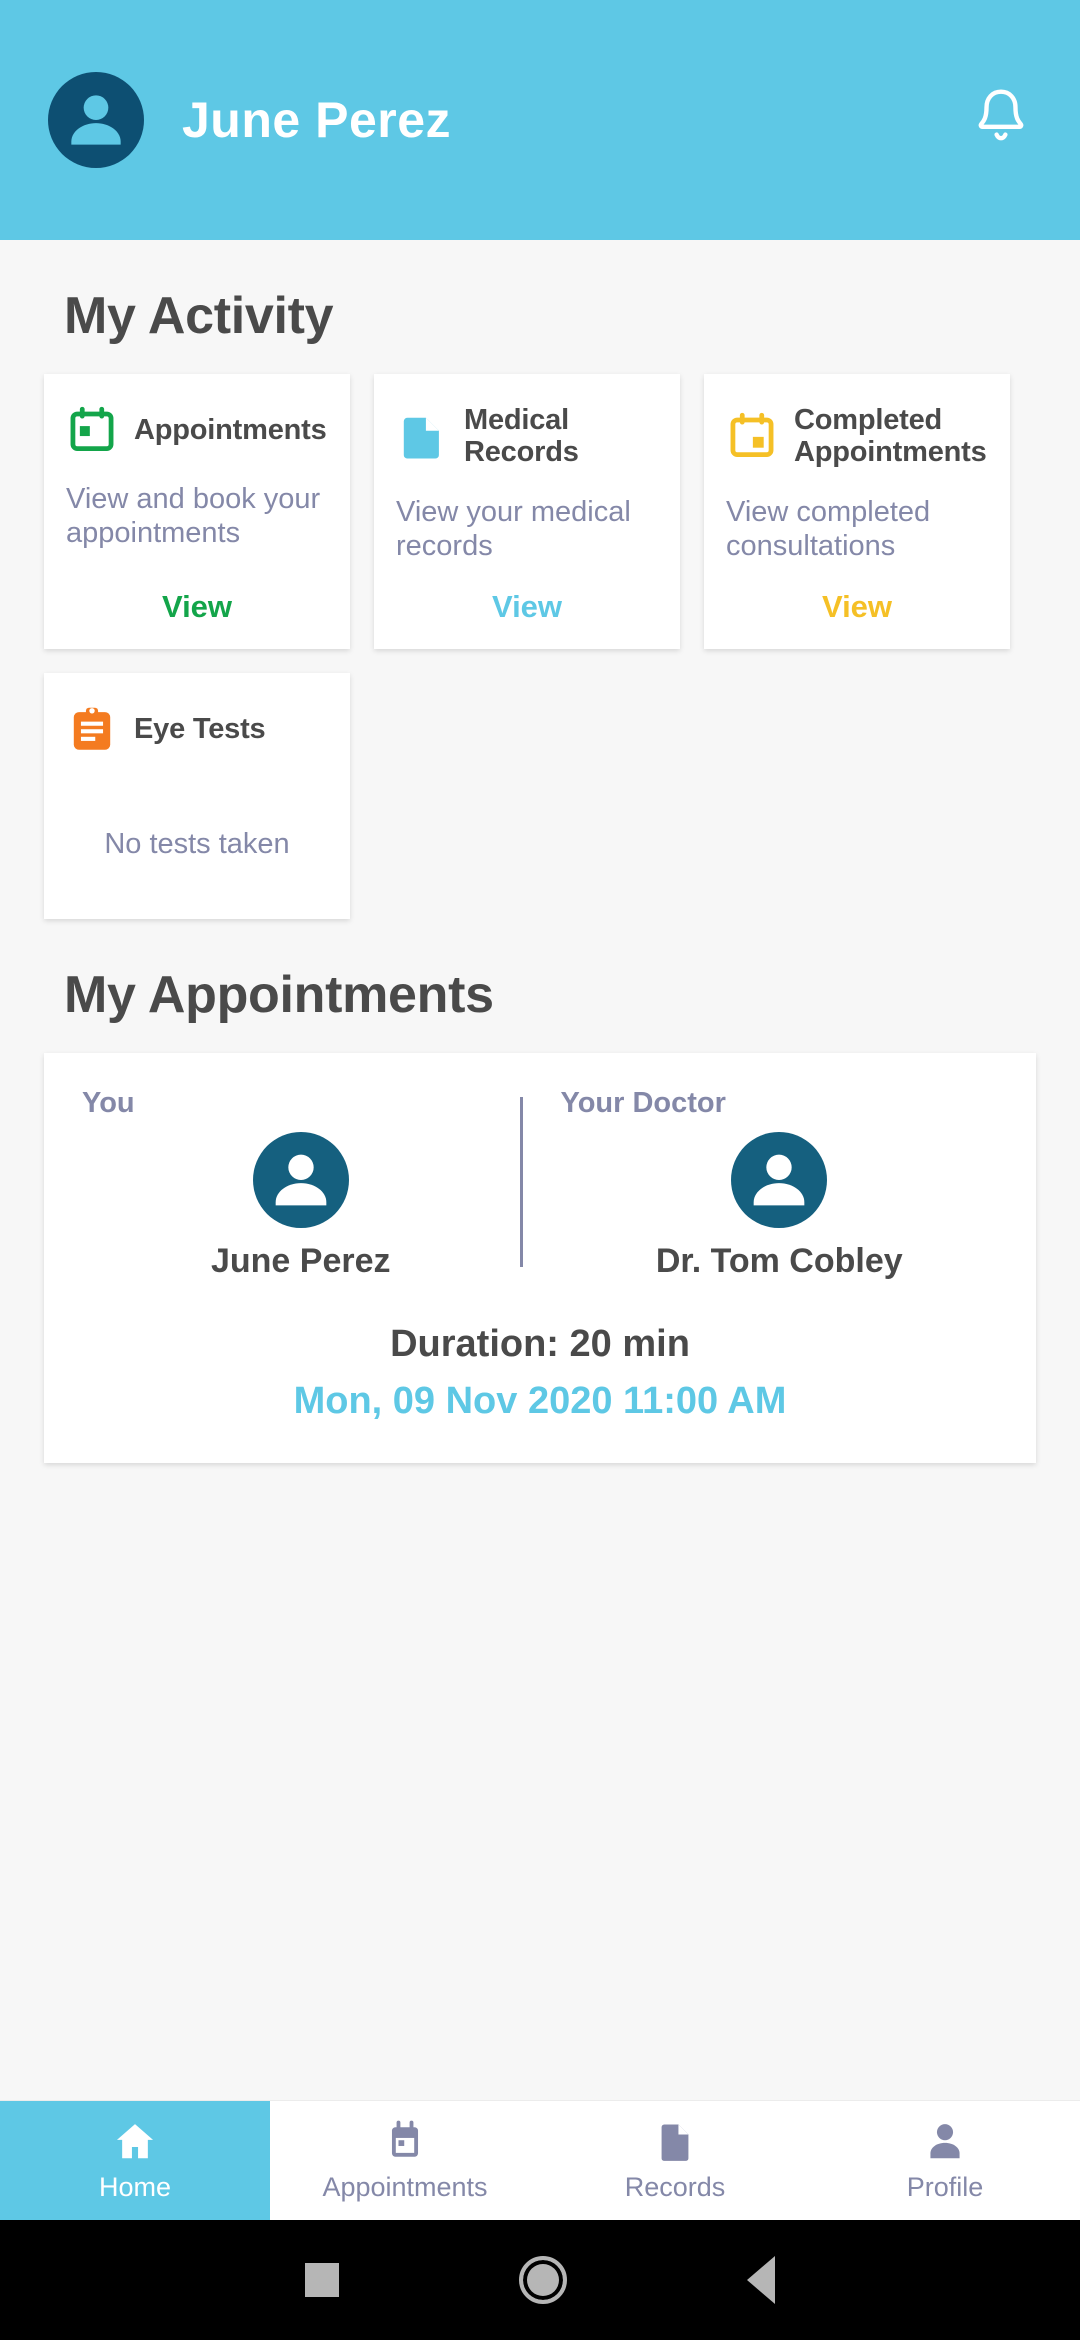  What do you see at coordinates (521, 436) in the screenshot?
I see `card-title: Medical Records` at bounding box center [521, 436].